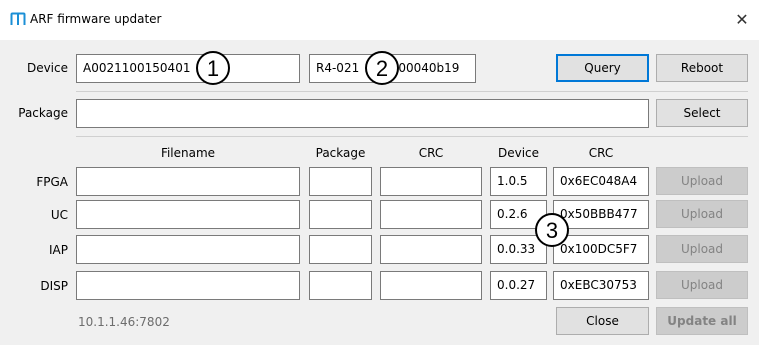  What do you see at coordinates (518, 181) in the screenshot?
I see `device-version-fpga: 1.0.5` at bounding box center [518, 181].